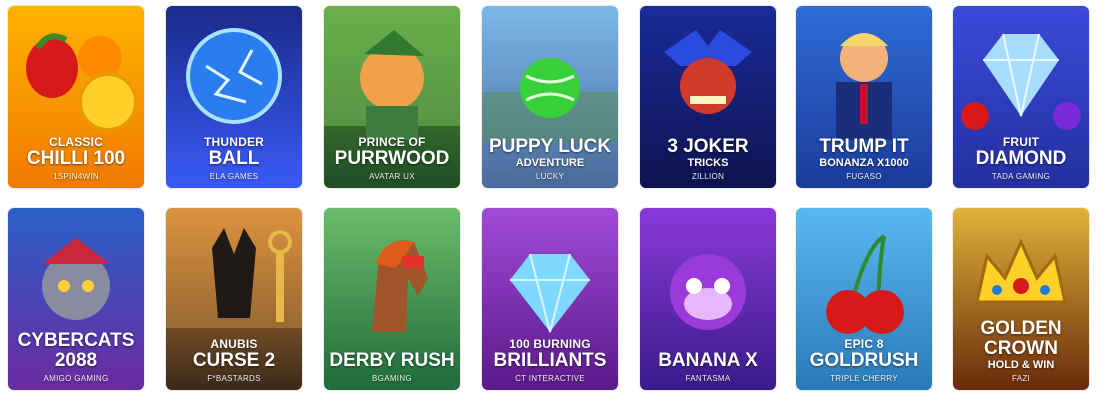 The image size is (1100, 400). I want to click on game-tile-banana-x: BANANA X FANTASMA, so click(708, 299).